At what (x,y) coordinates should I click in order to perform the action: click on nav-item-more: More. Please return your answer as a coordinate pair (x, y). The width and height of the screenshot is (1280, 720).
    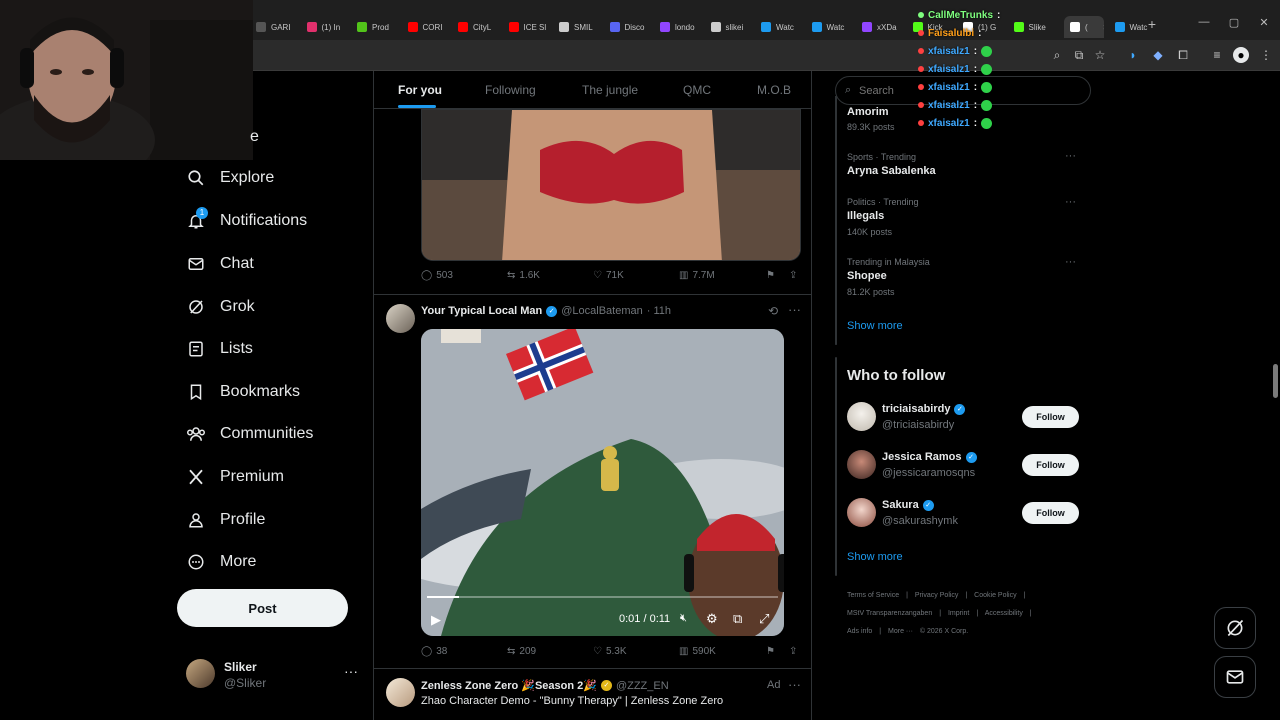
    Looking at the image, I should click on (221, 562).